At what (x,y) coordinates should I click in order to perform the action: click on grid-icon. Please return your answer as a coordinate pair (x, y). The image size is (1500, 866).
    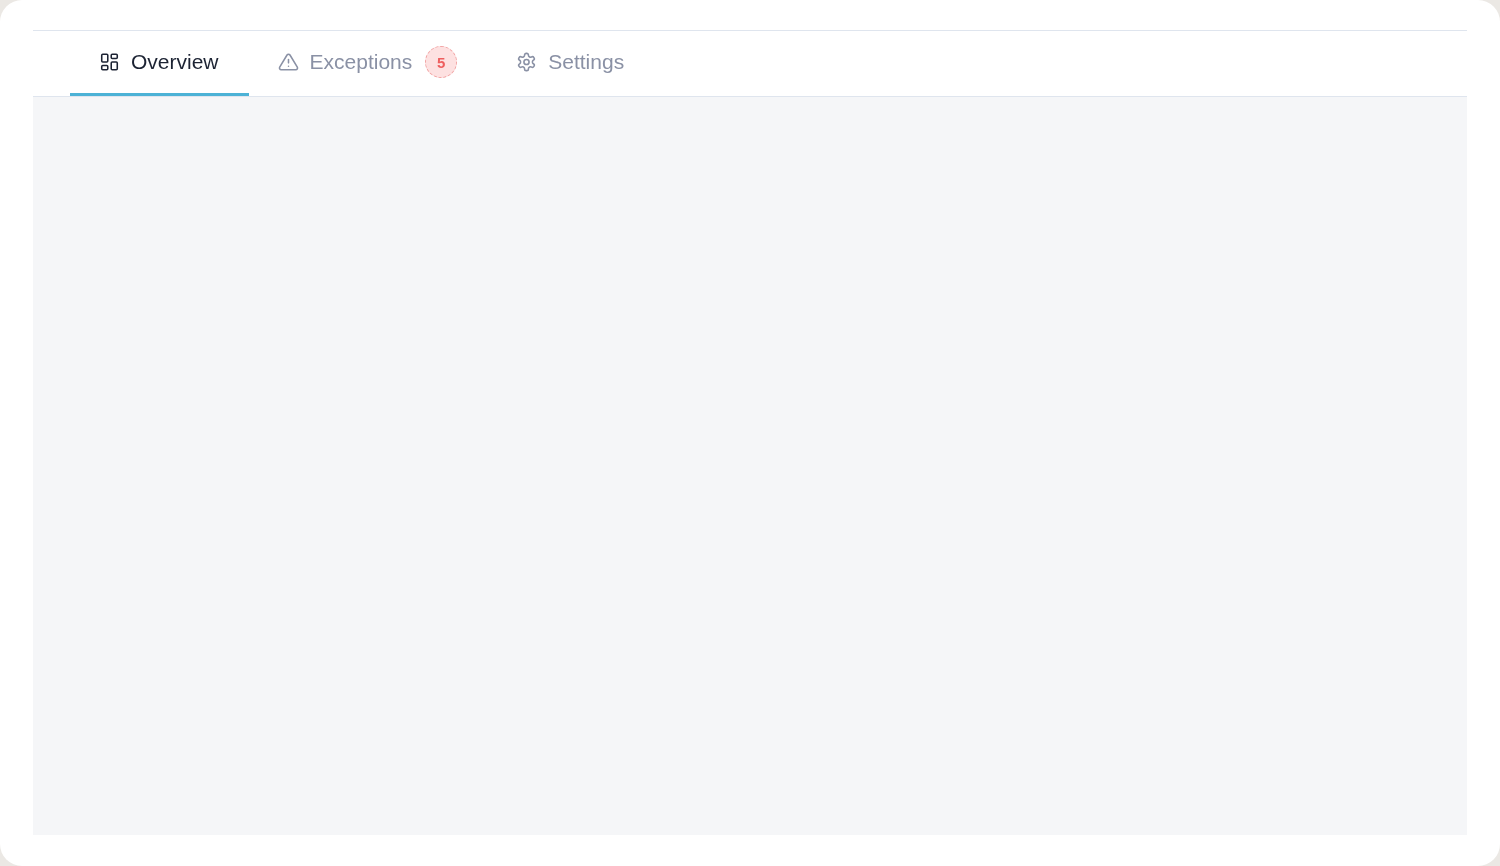
    Looking at the image, I should click on (109, 62).